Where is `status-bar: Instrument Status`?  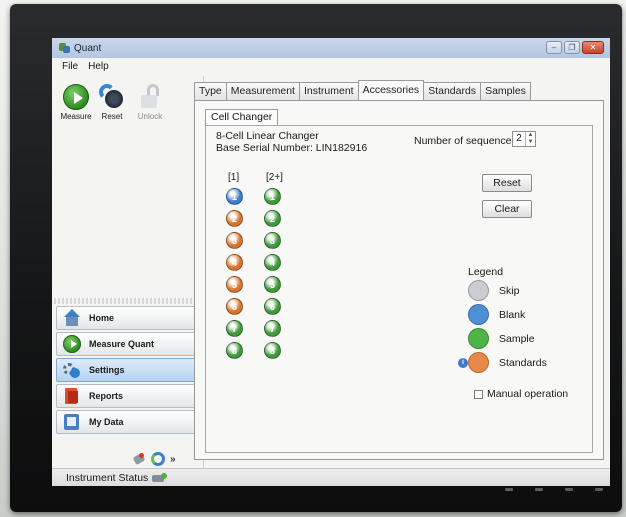 status-bar: Instrument Status is located at coordinates (331, 477).